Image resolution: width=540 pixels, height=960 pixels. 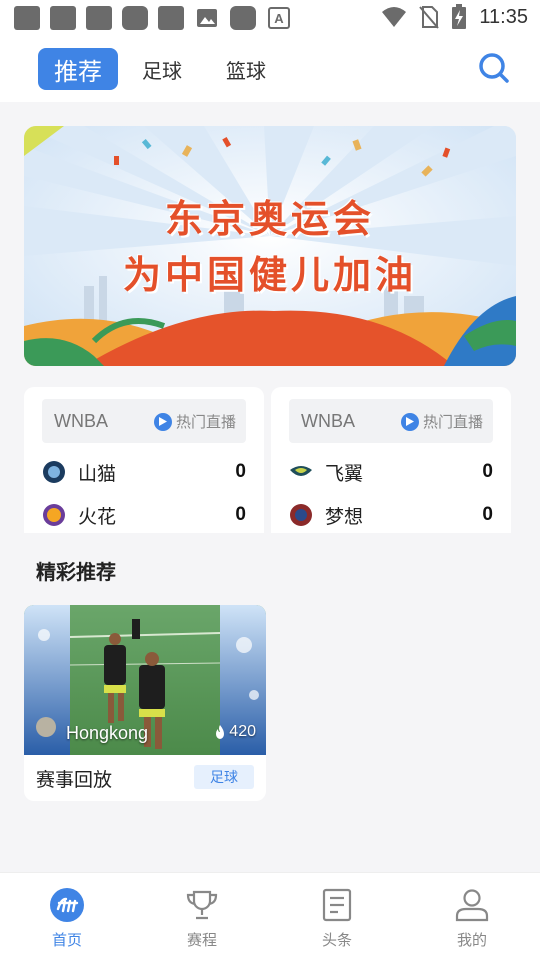 I want to click on banner-title-line2: 为中国健儿加油, so click(x=269, y=275).